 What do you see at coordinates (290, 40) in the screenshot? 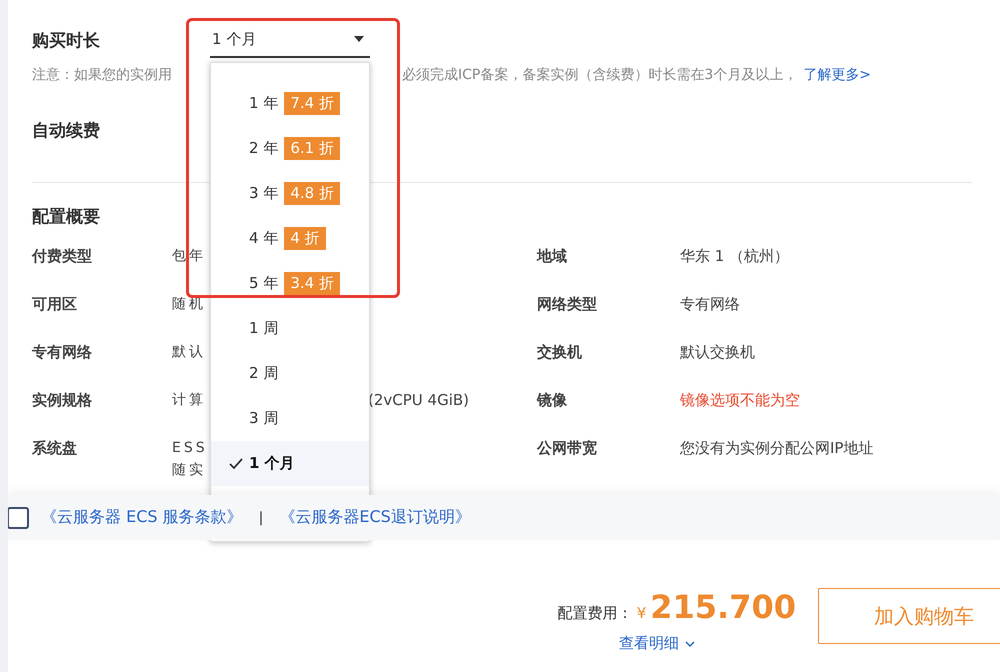
I see `duration-select: 1 个月` at bounding box center [290, 40].